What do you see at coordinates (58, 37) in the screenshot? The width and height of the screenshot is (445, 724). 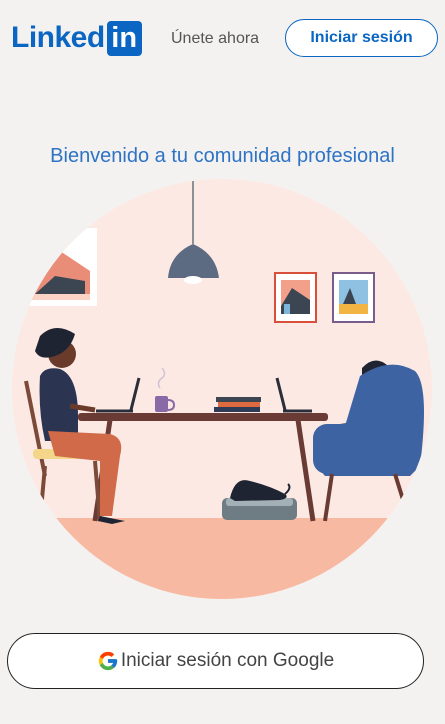 I see `logo-wordmark: Linked` at bounding box center [58, 37].